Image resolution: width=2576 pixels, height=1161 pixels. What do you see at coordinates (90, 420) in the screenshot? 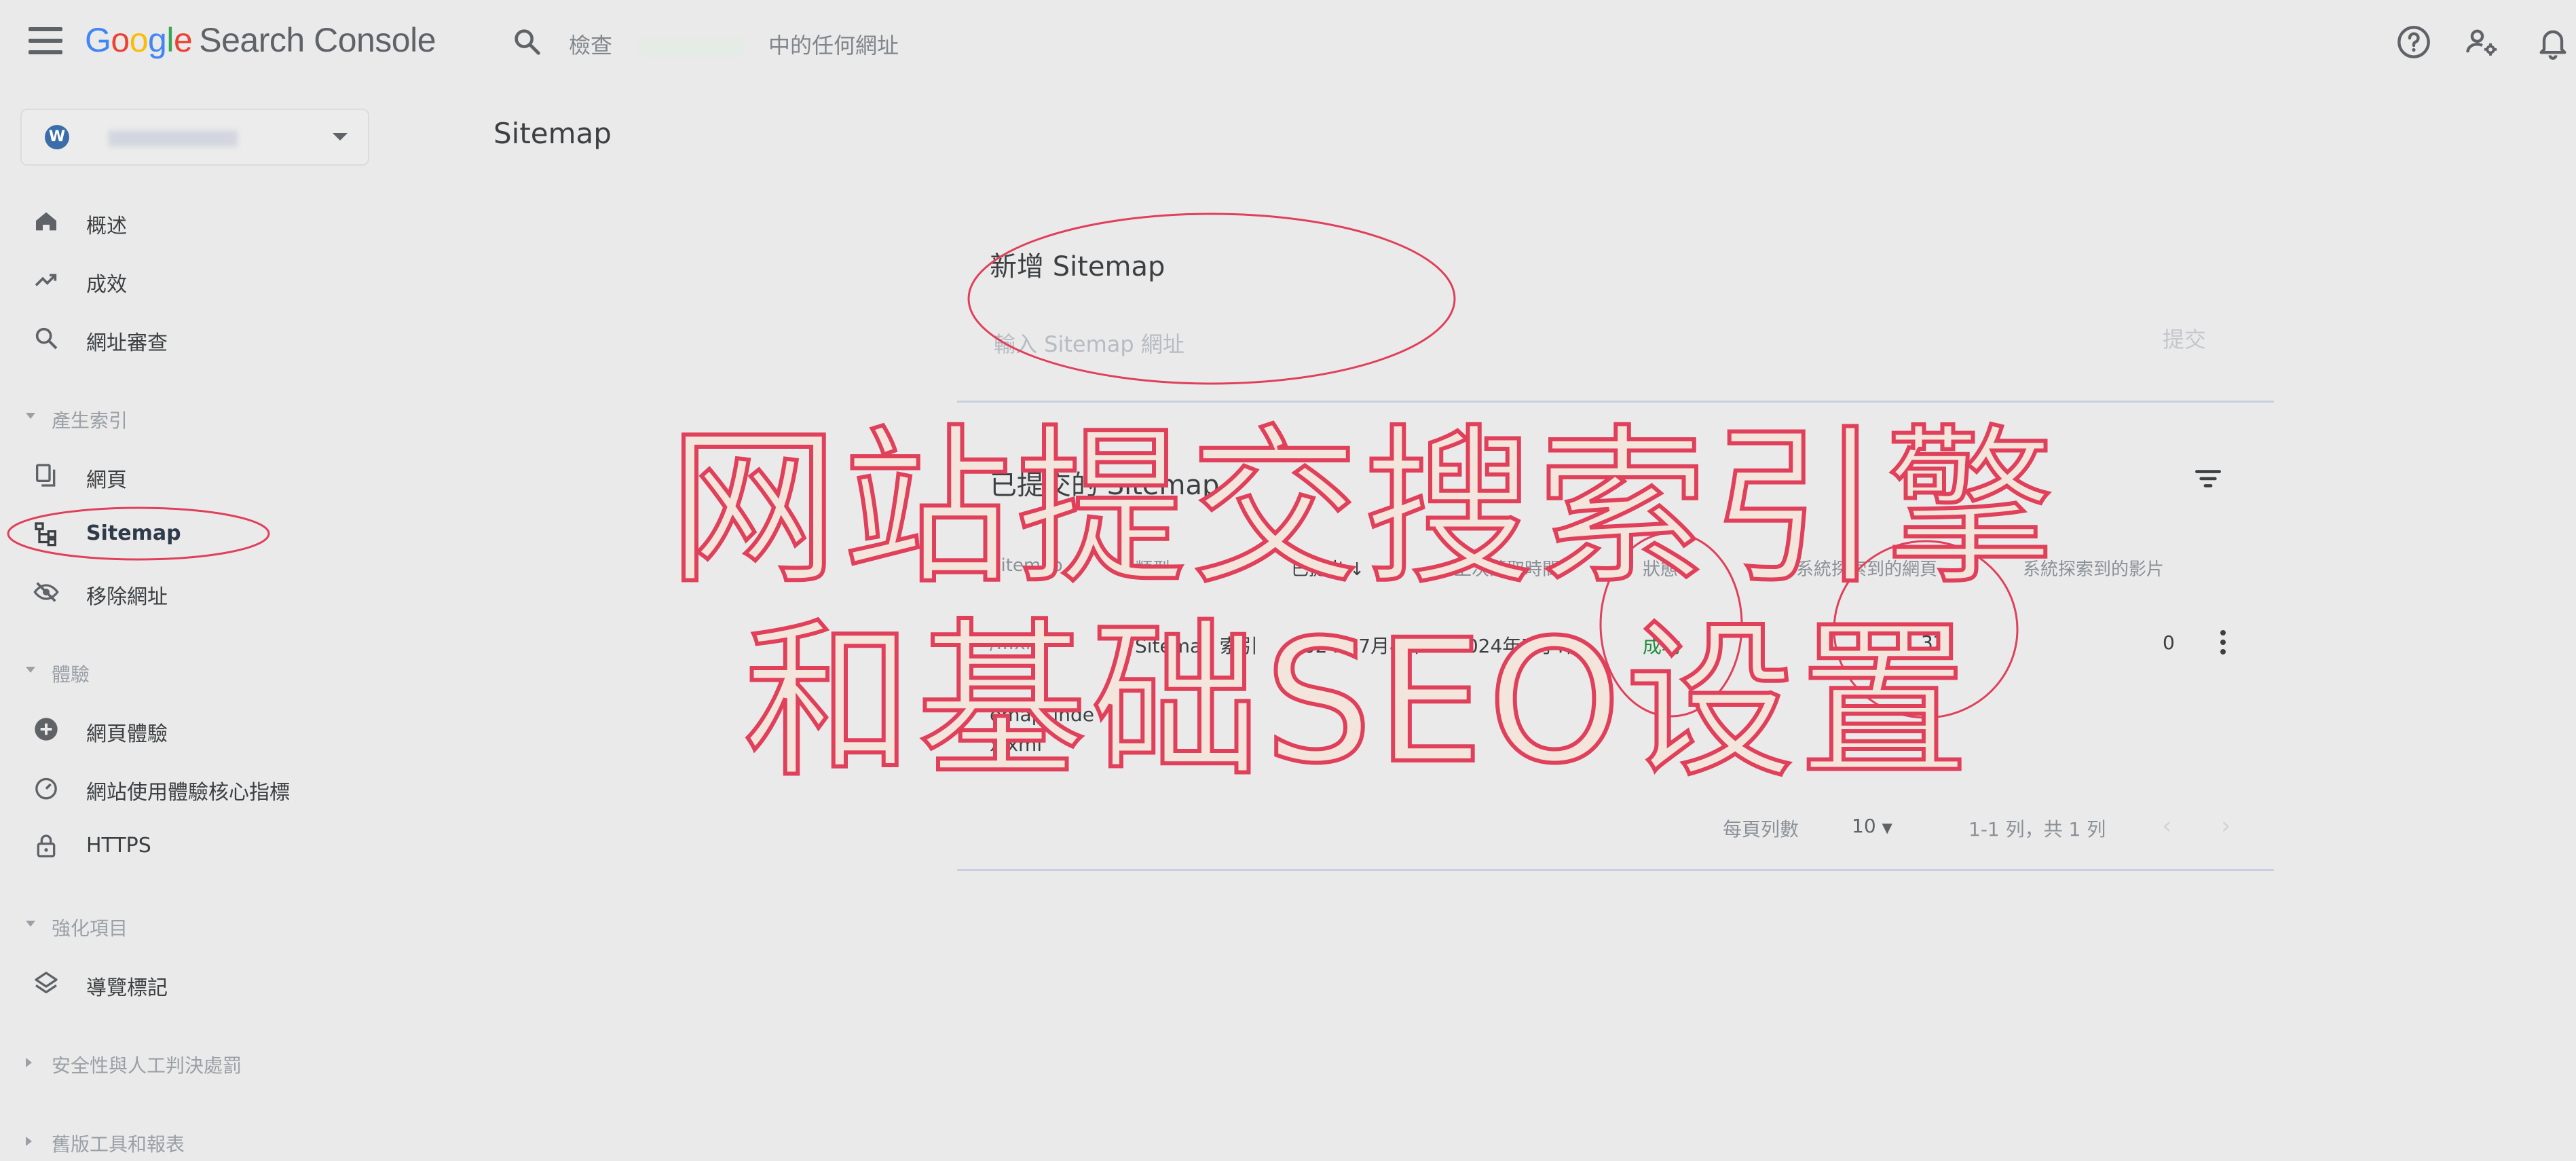
I see `section-label: 產生索引` at bounding box center [90, 420].